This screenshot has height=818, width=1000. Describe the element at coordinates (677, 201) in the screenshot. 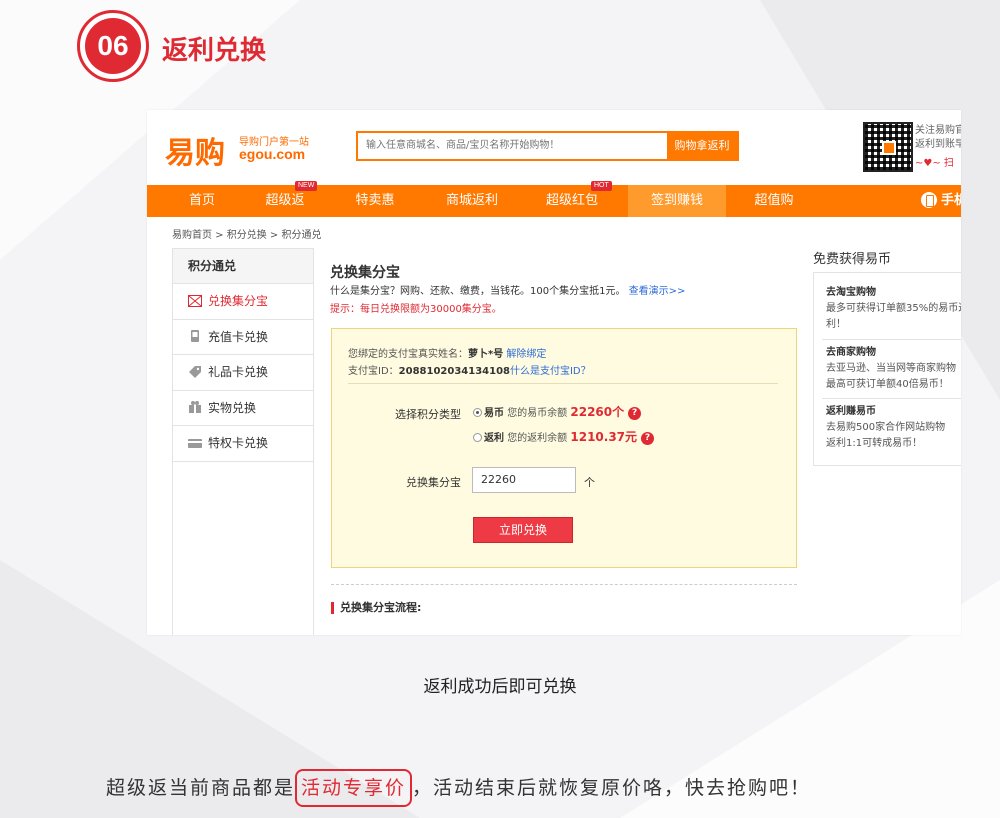

I see `nav-item-checkin: 签到赚钱` at that location.